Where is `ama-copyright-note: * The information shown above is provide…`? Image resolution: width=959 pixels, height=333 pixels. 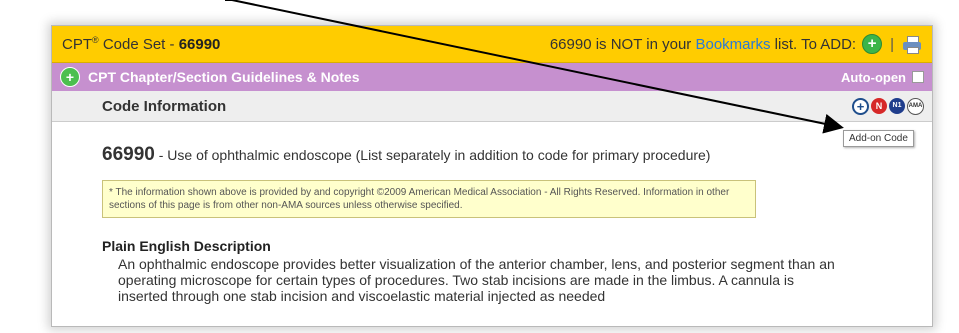 ama-copyright-note: * The information shown above is provide… is located at coordinates (429, 199).